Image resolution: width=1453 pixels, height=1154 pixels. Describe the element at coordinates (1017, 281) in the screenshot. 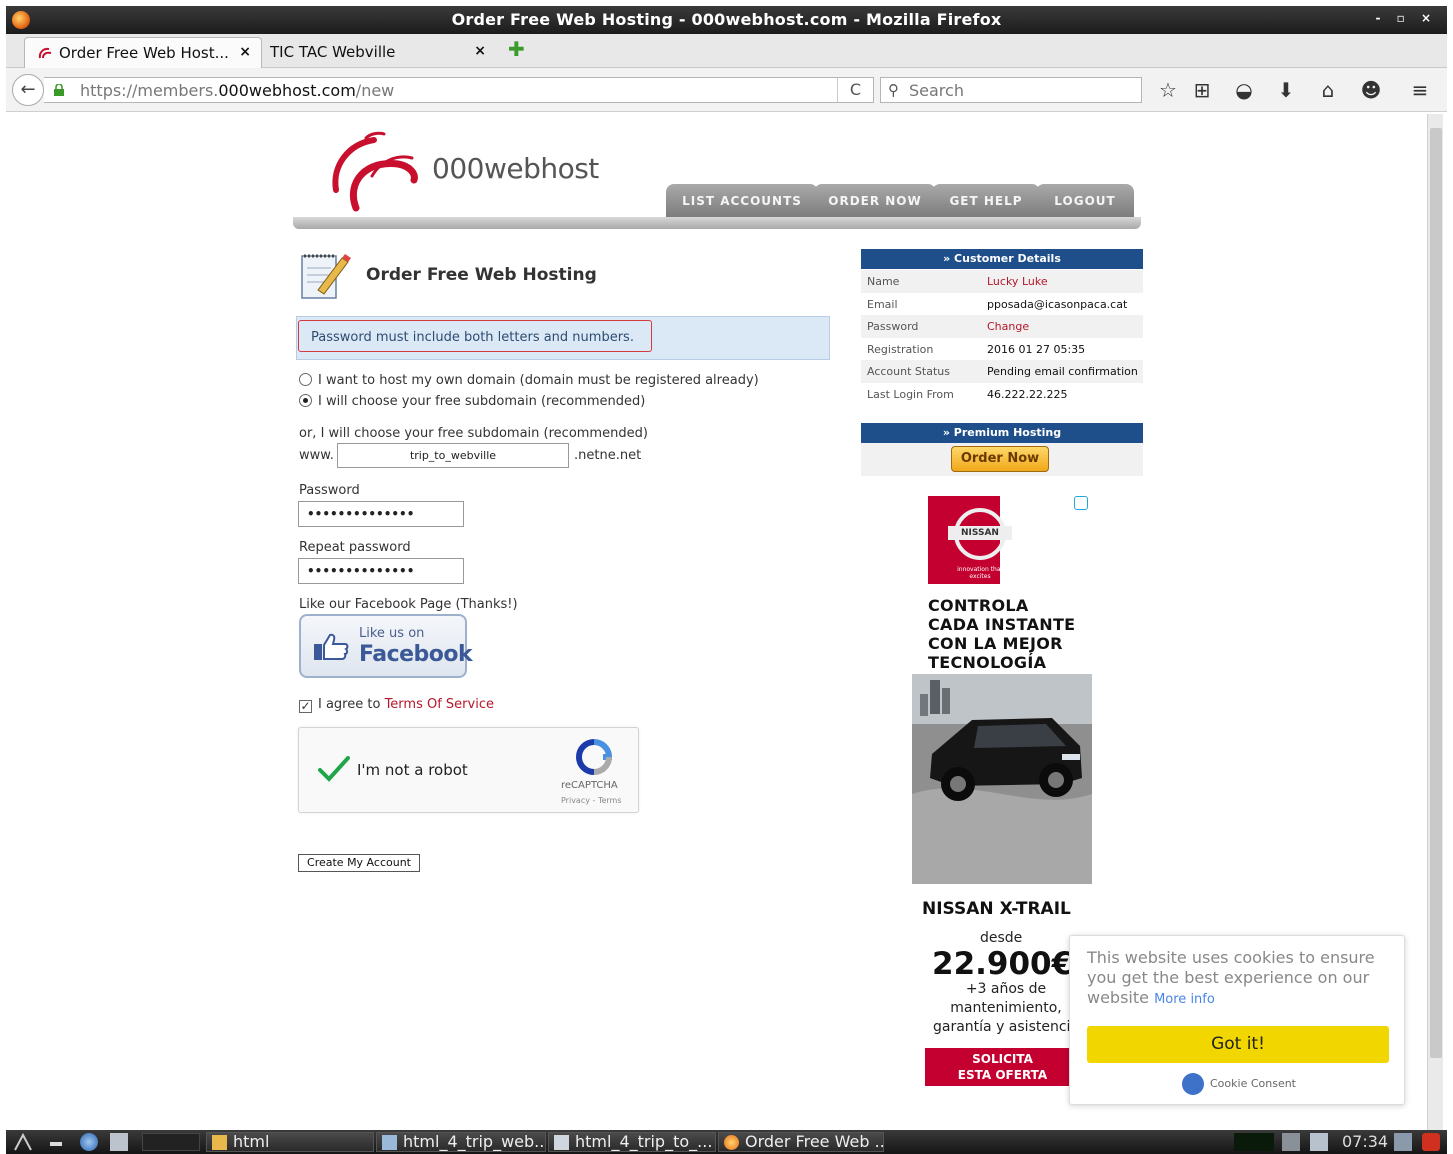

I see `customer-name-link: Lucky Luke` at that location.